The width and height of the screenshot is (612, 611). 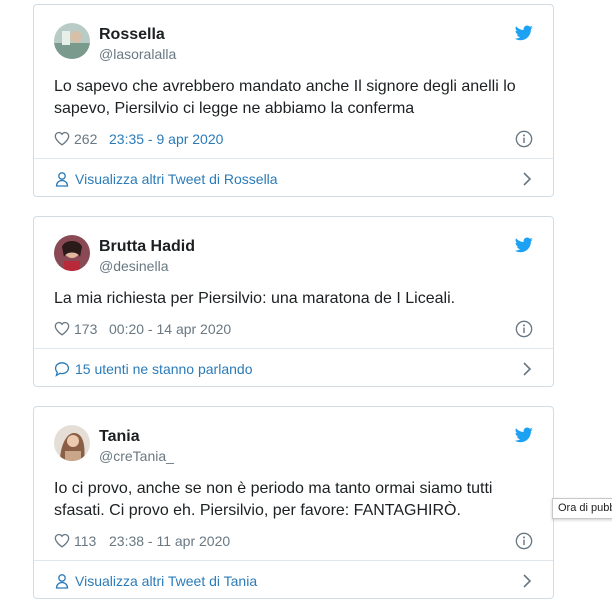 I want to click on footer-label: Visualizza altri Tweet di Tania, so click(x=166, y=581).